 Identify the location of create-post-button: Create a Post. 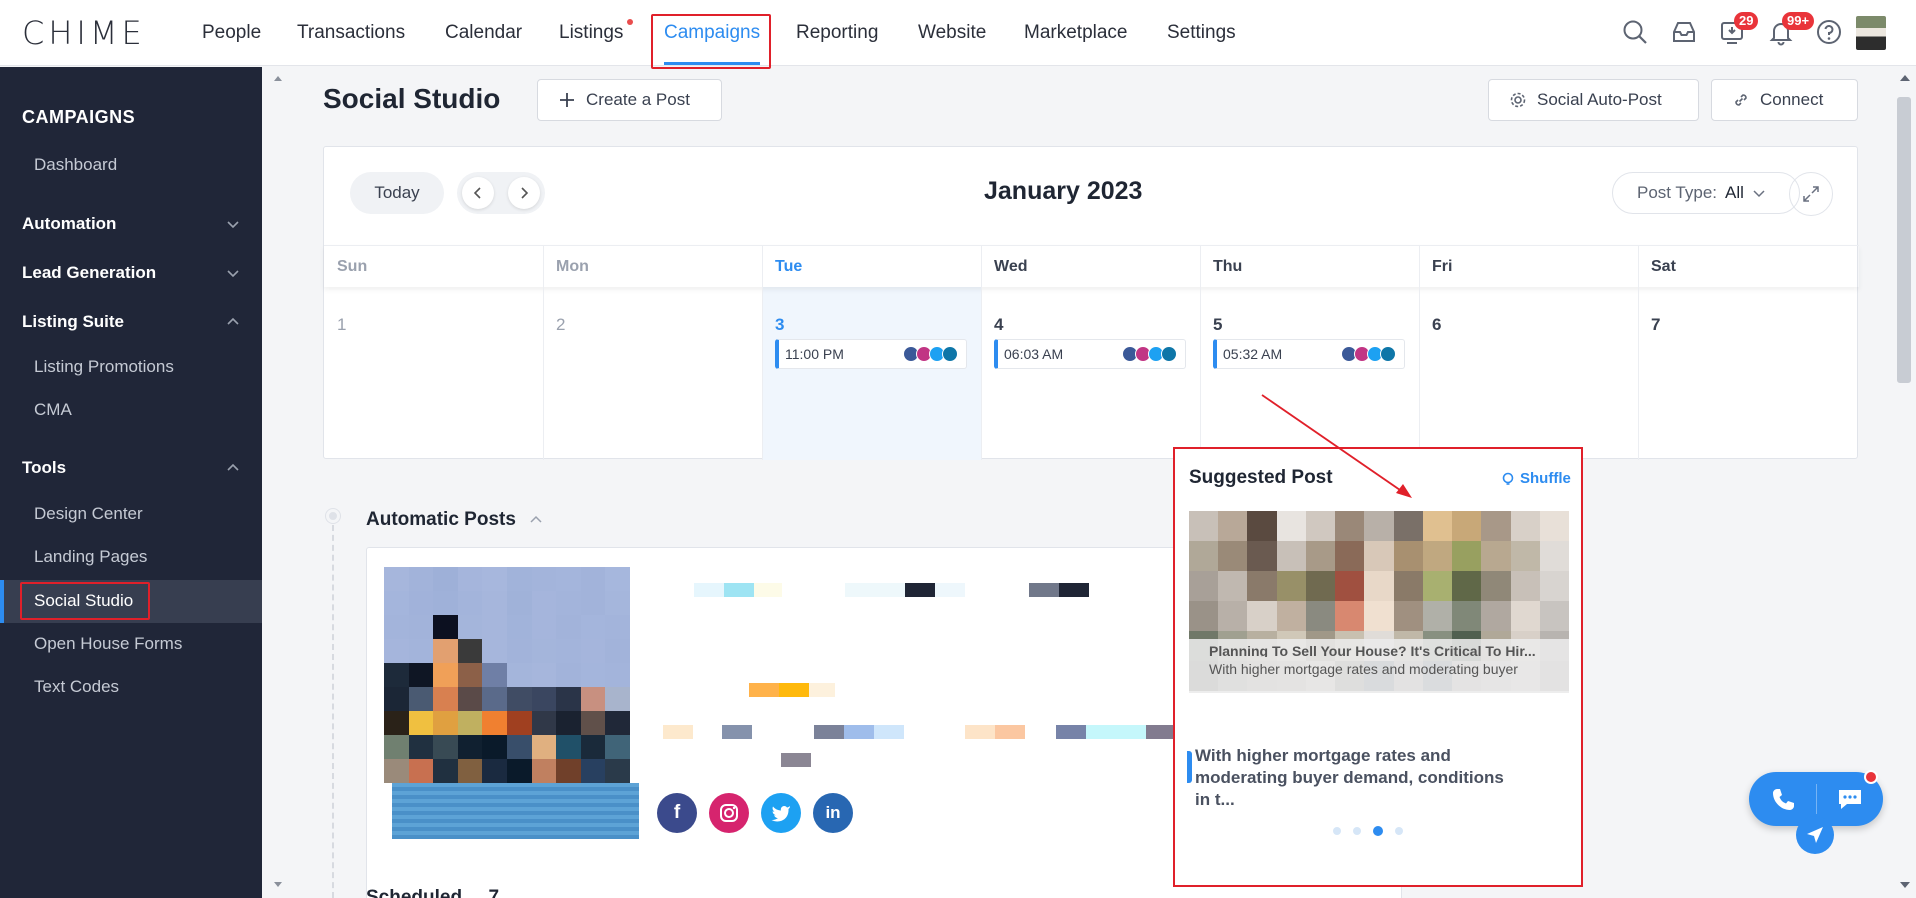
(629, 100).